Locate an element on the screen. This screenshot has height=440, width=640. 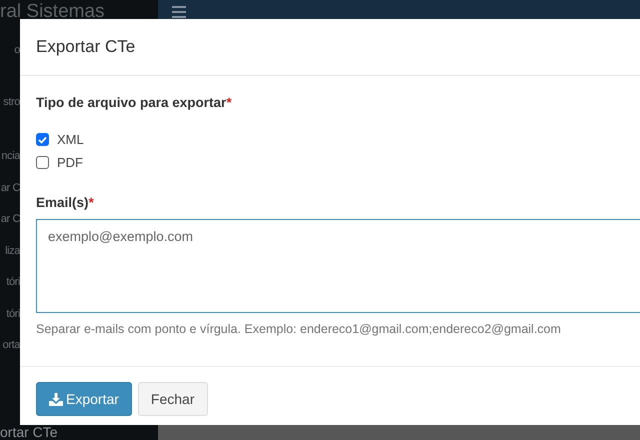
sidebar-item: ncia is located at coordinates (10, 156).